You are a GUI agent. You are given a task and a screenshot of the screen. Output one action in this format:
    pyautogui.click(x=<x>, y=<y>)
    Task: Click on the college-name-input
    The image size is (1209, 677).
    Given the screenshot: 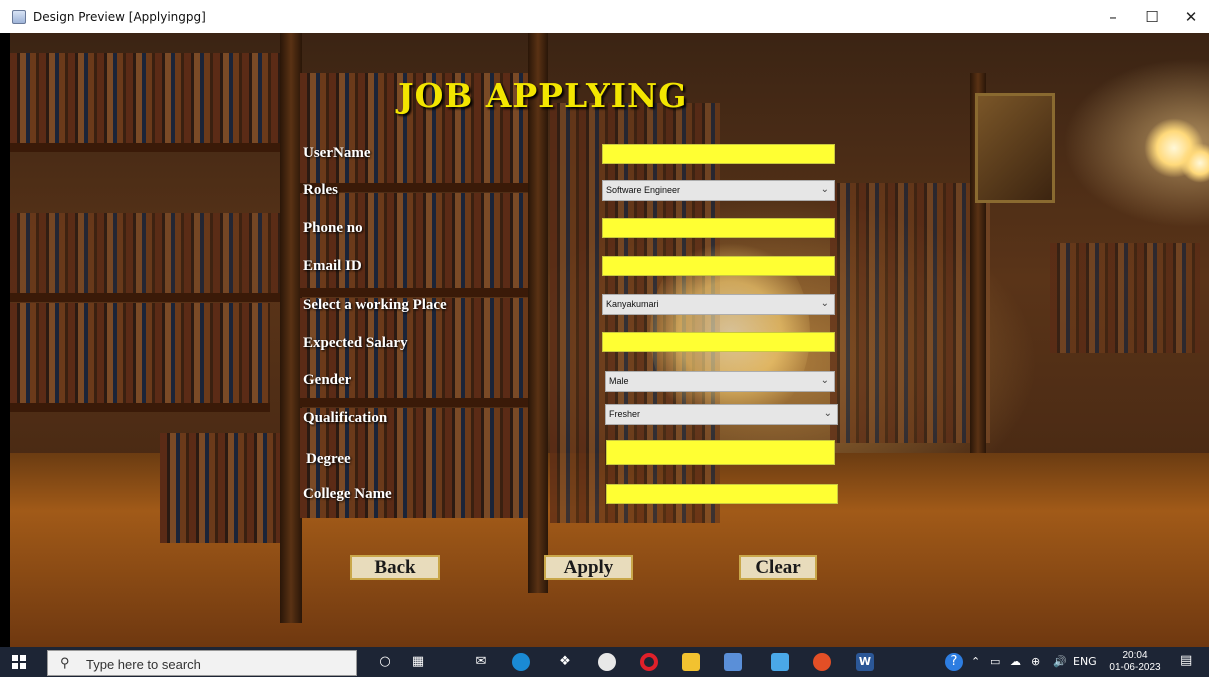 What is the action you would take?
    pyautogui.click(x=722, y=494)
    